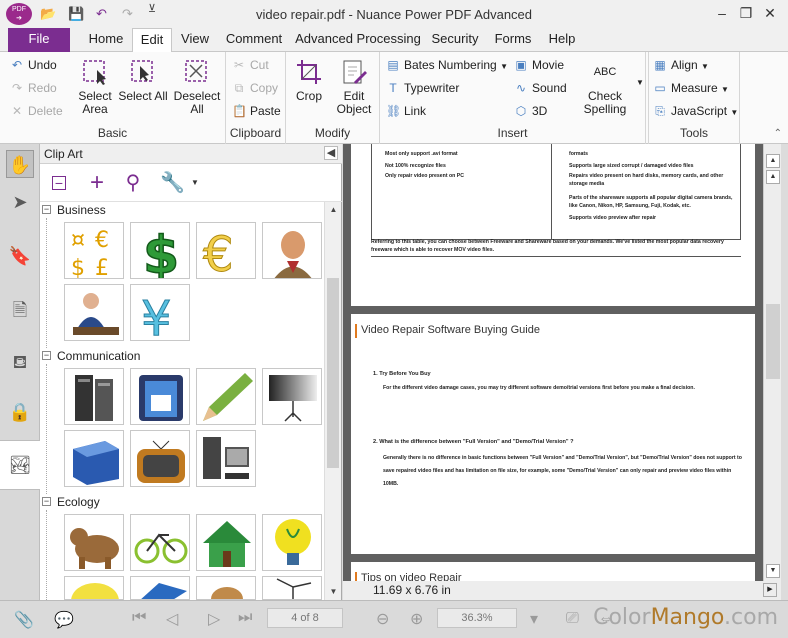 The width and height of the screenshot is (788, 638). I want to click on clipart-bicycle, so click(160, 542).